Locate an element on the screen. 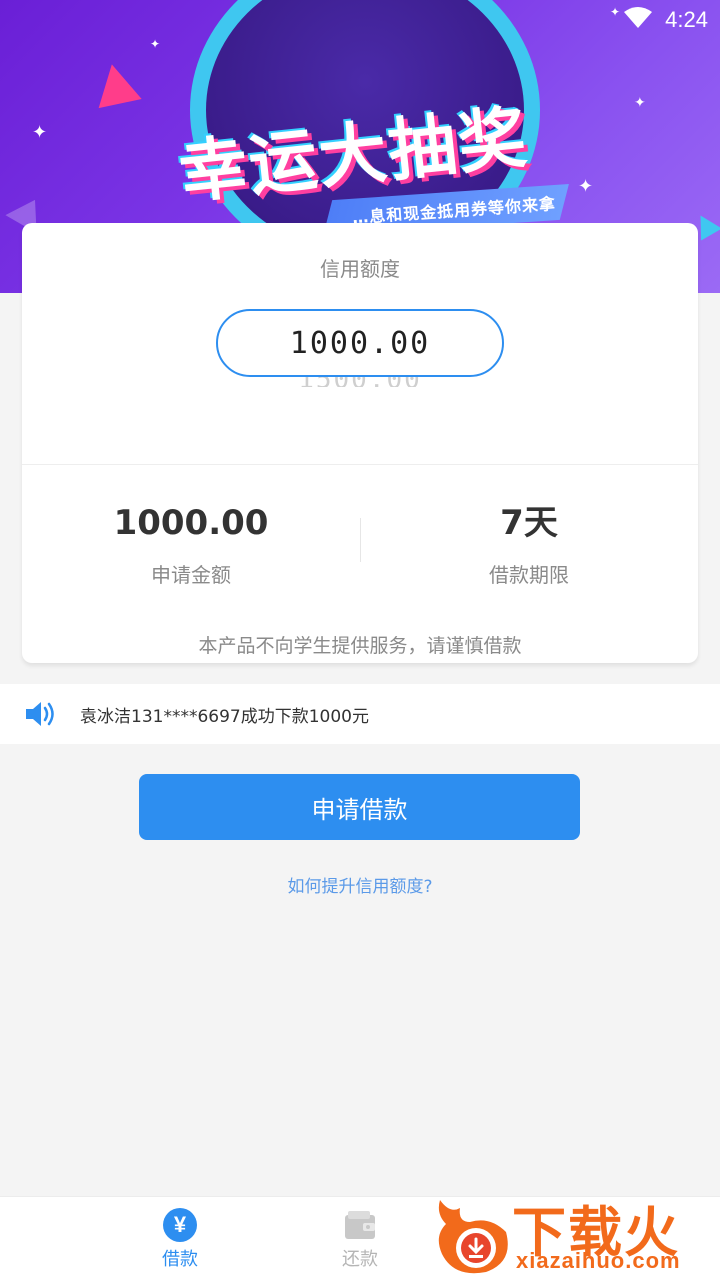 This screenshot has width=720, height=1280. status-bar: 4:24 is located at coordinates (665, 20).